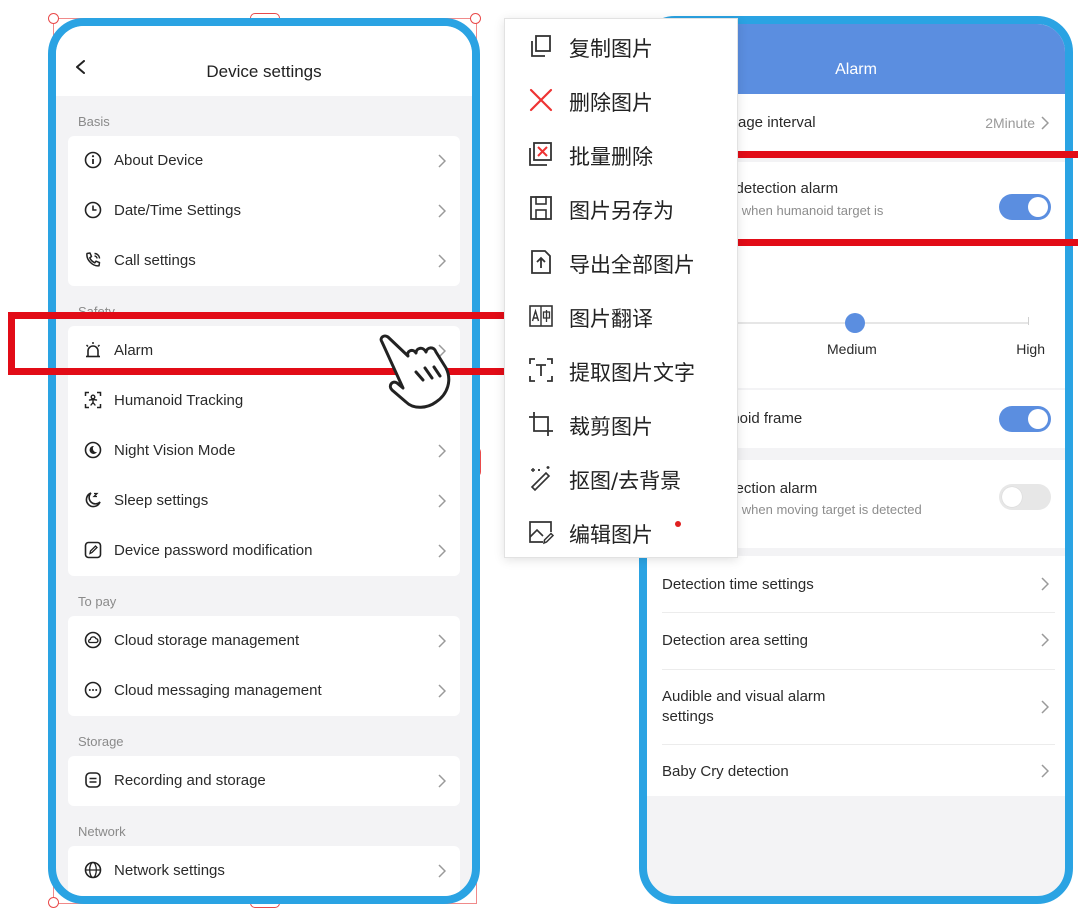 The width and height of the screenshot is (1078, 908). What do you see at coordinates (889, 242) in the screenshot?
I see `humanoid-alarm-highlight-bottom` at bounding box center [889, 242].